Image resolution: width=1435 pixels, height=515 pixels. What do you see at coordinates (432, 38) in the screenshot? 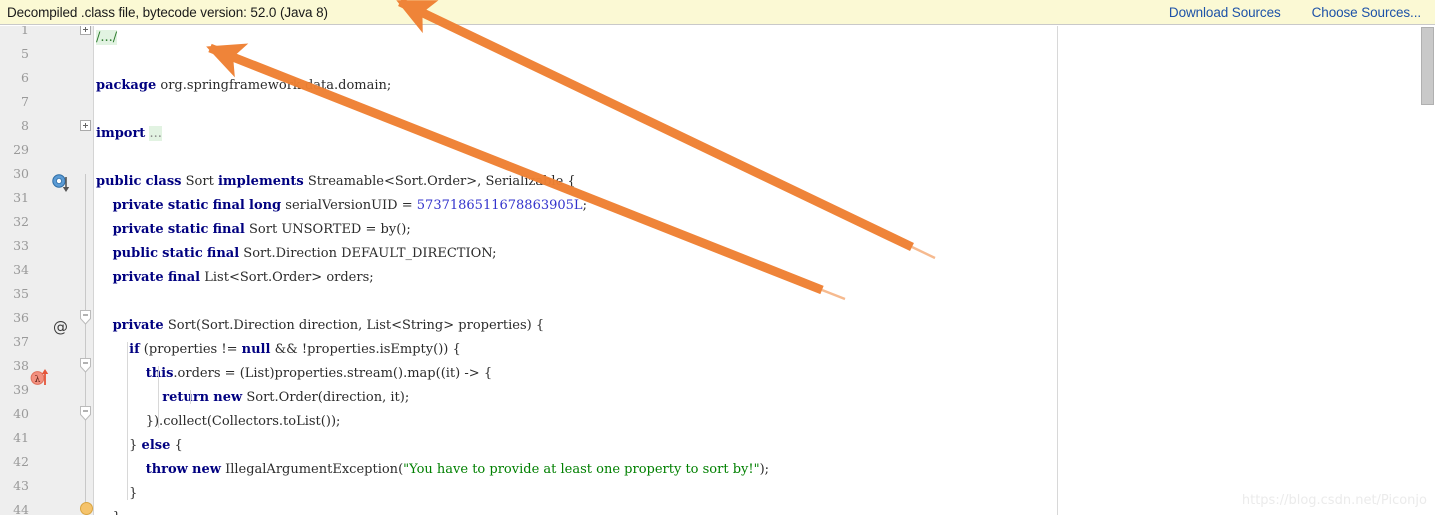
I see `code-line: /.../` at bounding box center [432, 38].